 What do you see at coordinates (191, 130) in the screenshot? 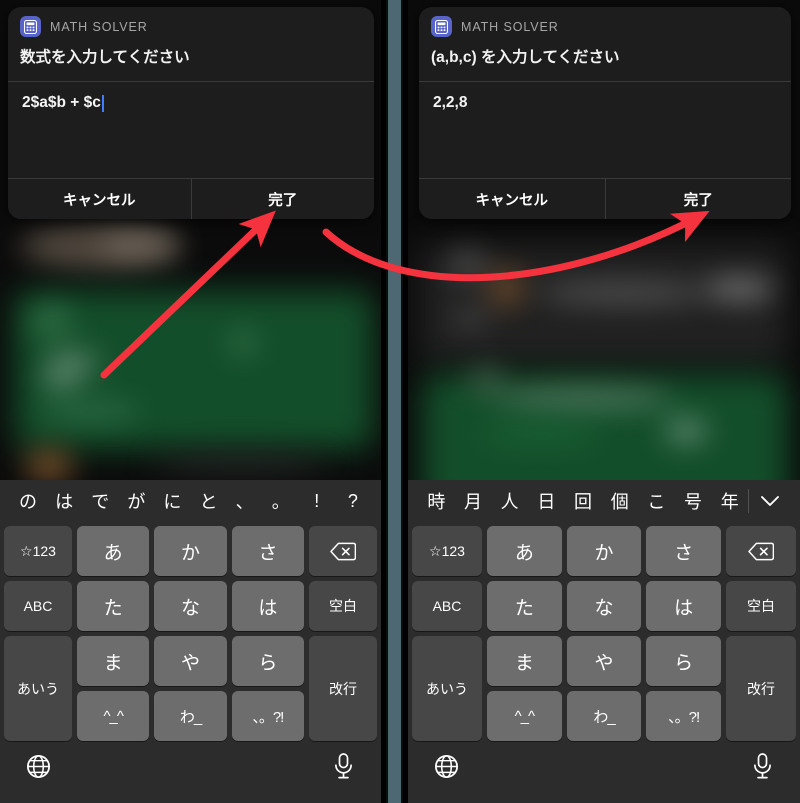
I see `text-input-field: 2$a$b + $c` at bounding box center [191, 130].